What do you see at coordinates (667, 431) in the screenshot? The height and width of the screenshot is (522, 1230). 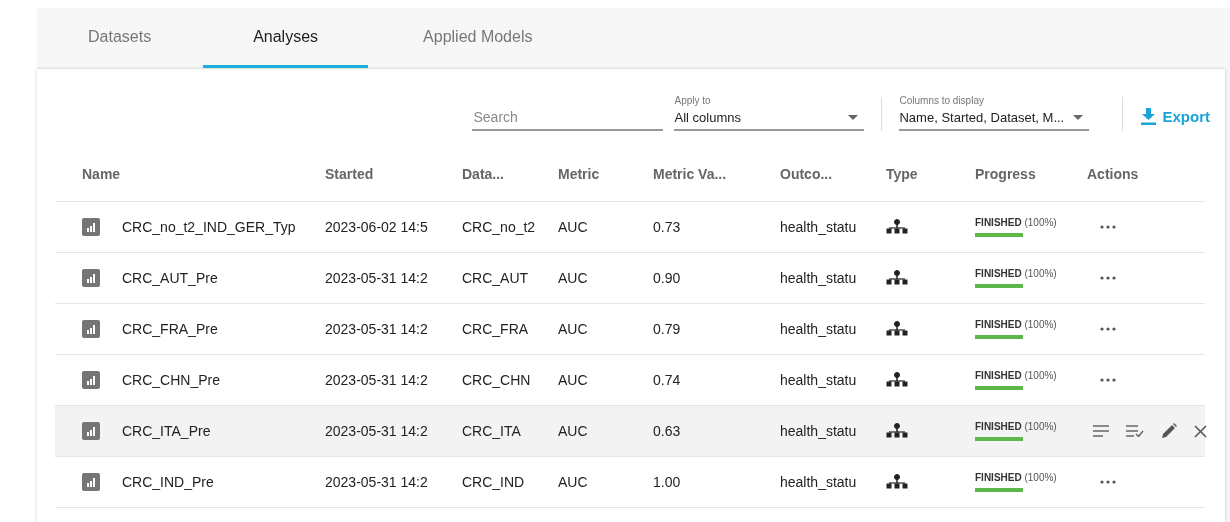 I see `table-cell-text: 0.63` at bounding box center [667, 431].